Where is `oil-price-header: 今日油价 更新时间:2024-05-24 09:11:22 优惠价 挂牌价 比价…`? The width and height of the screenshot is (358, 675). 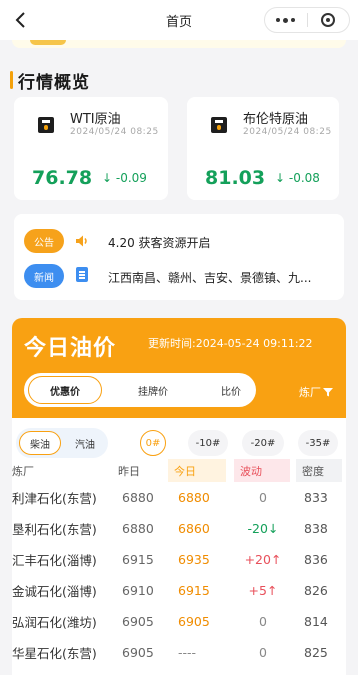
oil-price-header: 今日油价 更新时间:2024-05-24 09:11:22 优惠价 挂牌价 比价… is located at coordinates (179, 368).